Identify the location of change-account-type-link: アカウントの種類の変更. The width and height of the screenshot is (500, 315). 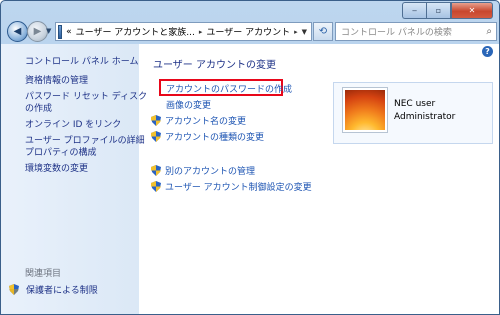
(207, 136).